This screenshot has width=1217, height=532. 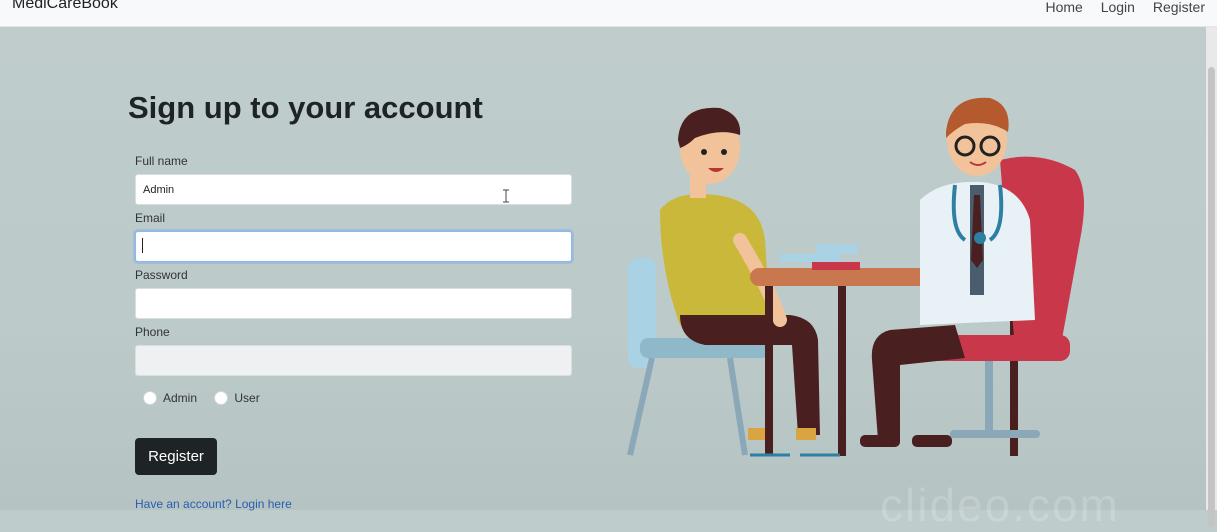 What do you see at coordinates (750, 375) in the screenshot?
I see `patient-pants` at bounding box center [750, 375].